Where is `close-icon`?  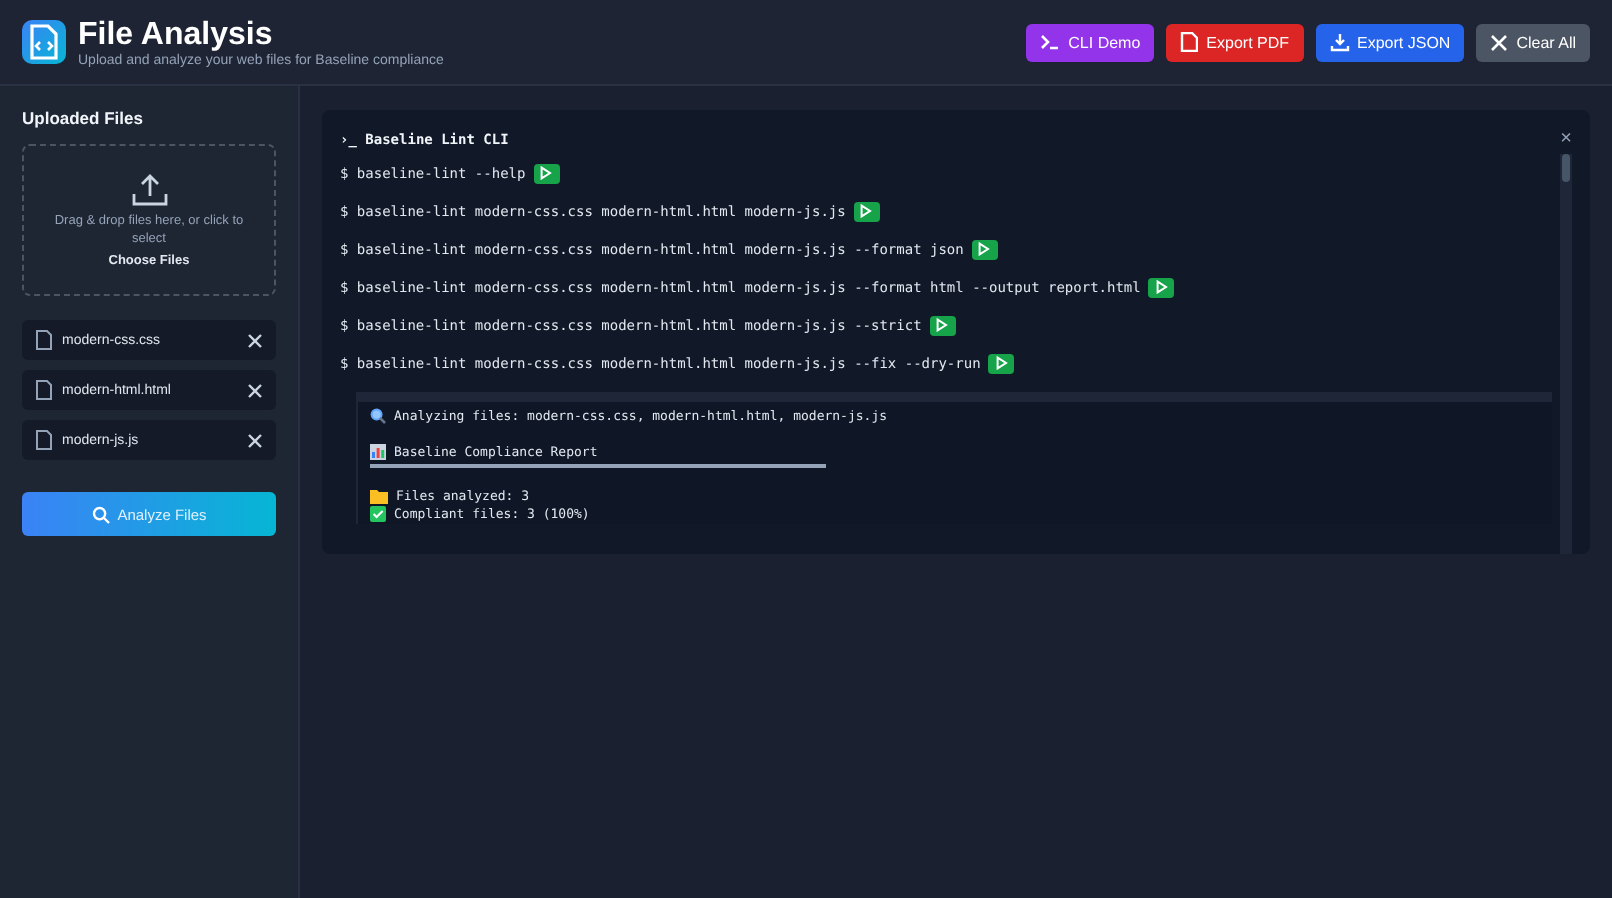 close-icon is located at coordinates (1499, 42).